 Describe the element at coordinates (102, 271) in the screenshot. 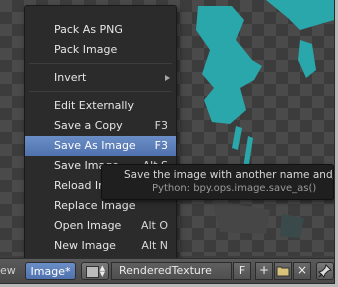

I see `updown-arrows-icon: ▲ ▼` at that location.